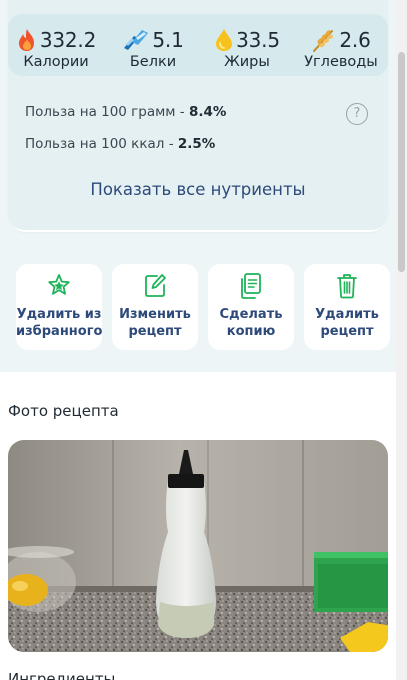  Describe the element at coordinates (355, 40) in the screenshot. I see `carbs-value: 2.6` at that location.